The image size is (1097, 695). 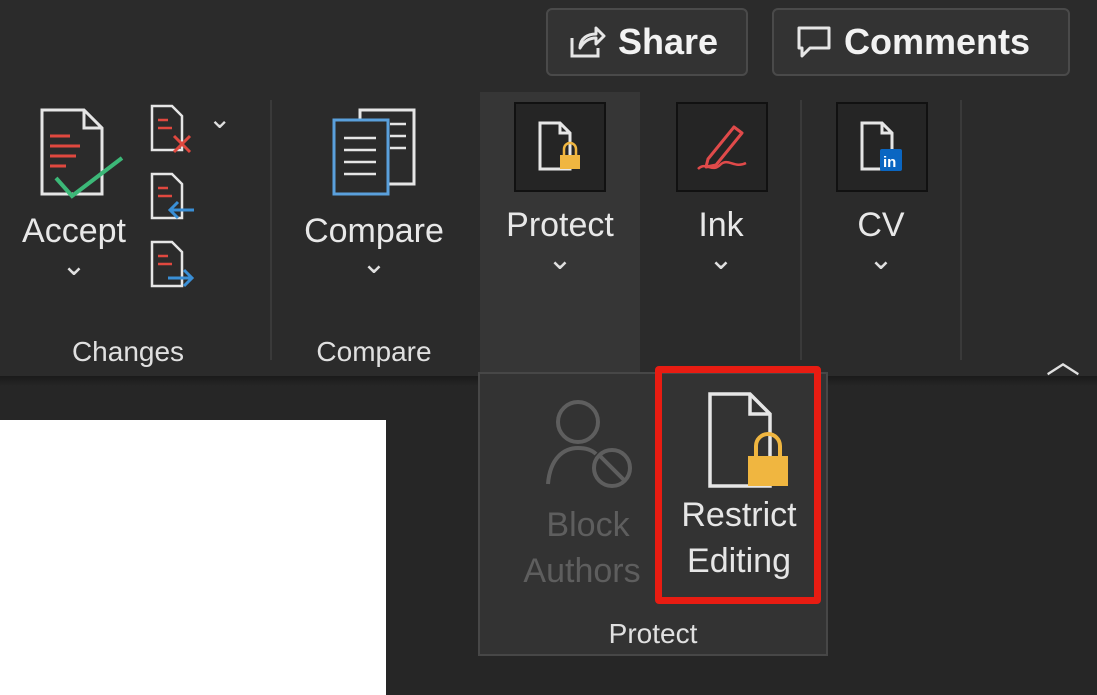 What do you see at coordinates (560, 225) in the screenshot?
I see `protect-label: Protect` at bounding box center [560, 225].